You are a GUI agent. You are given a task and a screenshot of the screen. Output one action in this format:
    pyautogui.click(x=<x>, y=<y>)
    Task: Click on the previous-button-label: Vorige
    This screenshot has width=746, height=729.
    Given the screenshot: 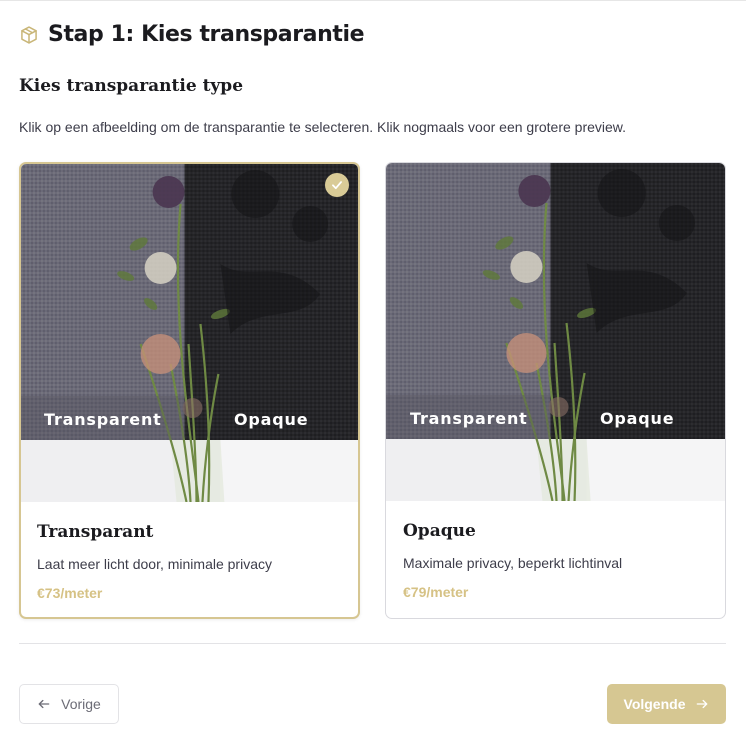 What is the action you would take?
    pyautogui.click(x=81, y=704)
    